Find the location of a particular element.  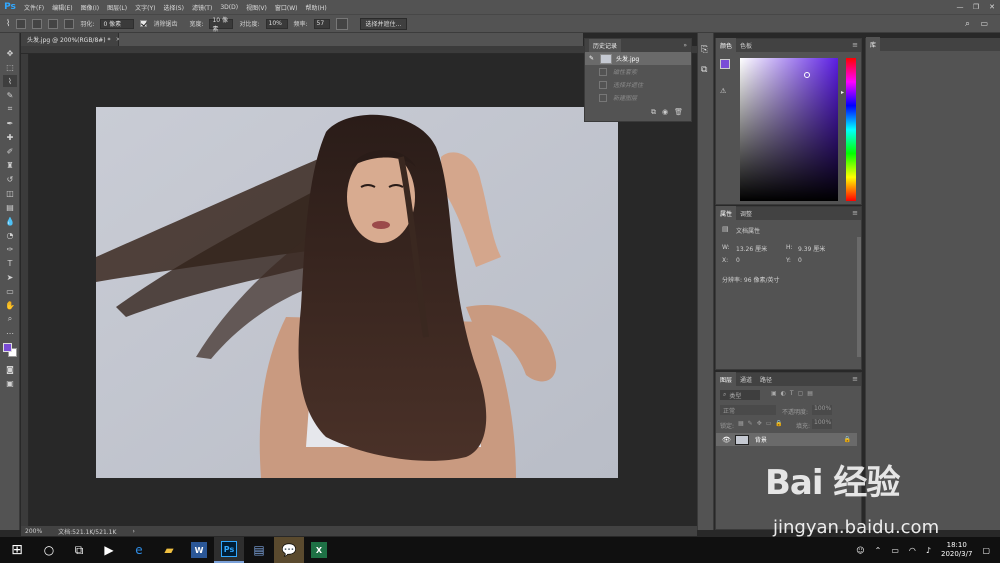

properties-panel-icon: ⧉ is located at coordinates (704, 70).